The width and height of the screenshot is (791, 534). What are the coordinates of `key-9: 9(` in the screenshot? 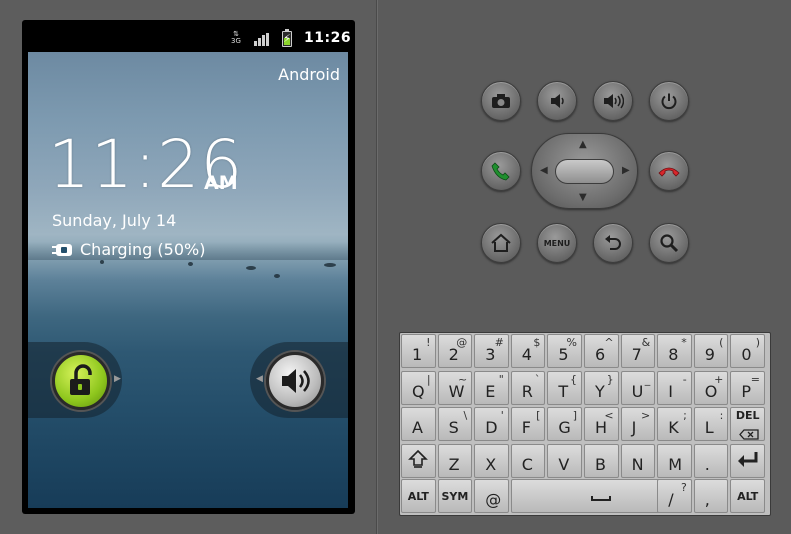 It's located at (711, 351).